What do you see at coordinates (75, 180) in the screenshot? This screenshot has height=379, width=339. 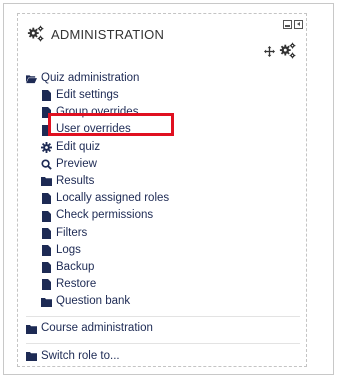 I see `tree-item-label: Results` at bounding box center [75, 180].